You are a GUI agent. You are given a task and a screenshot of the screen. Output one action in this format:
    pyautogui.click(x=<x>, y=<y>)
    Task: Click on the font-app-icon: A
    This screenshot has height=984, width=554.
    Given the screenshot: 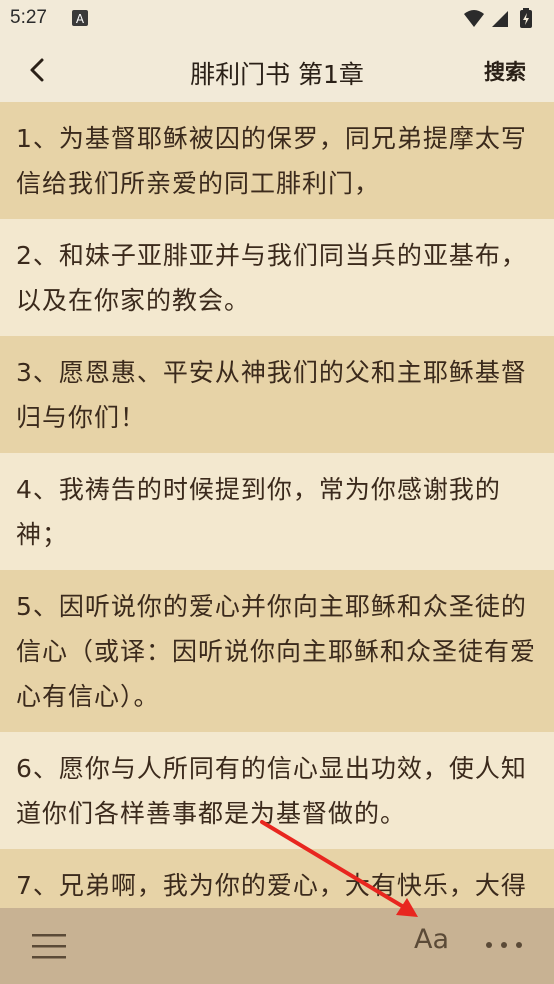 What is the action you would take?
    pyautogui.click(x=80, y=18)
    